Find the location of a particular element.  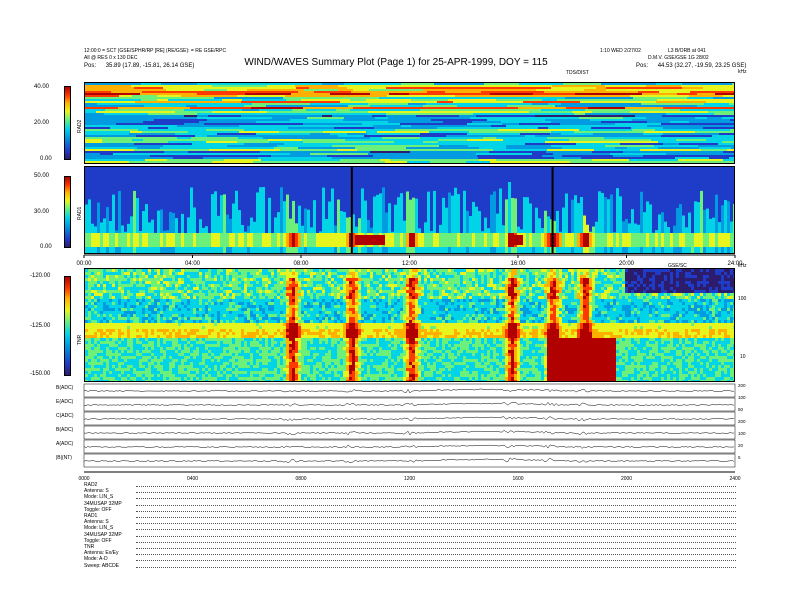

time-axis-tick-label: 16:00 is located at coordinates (518, 264).